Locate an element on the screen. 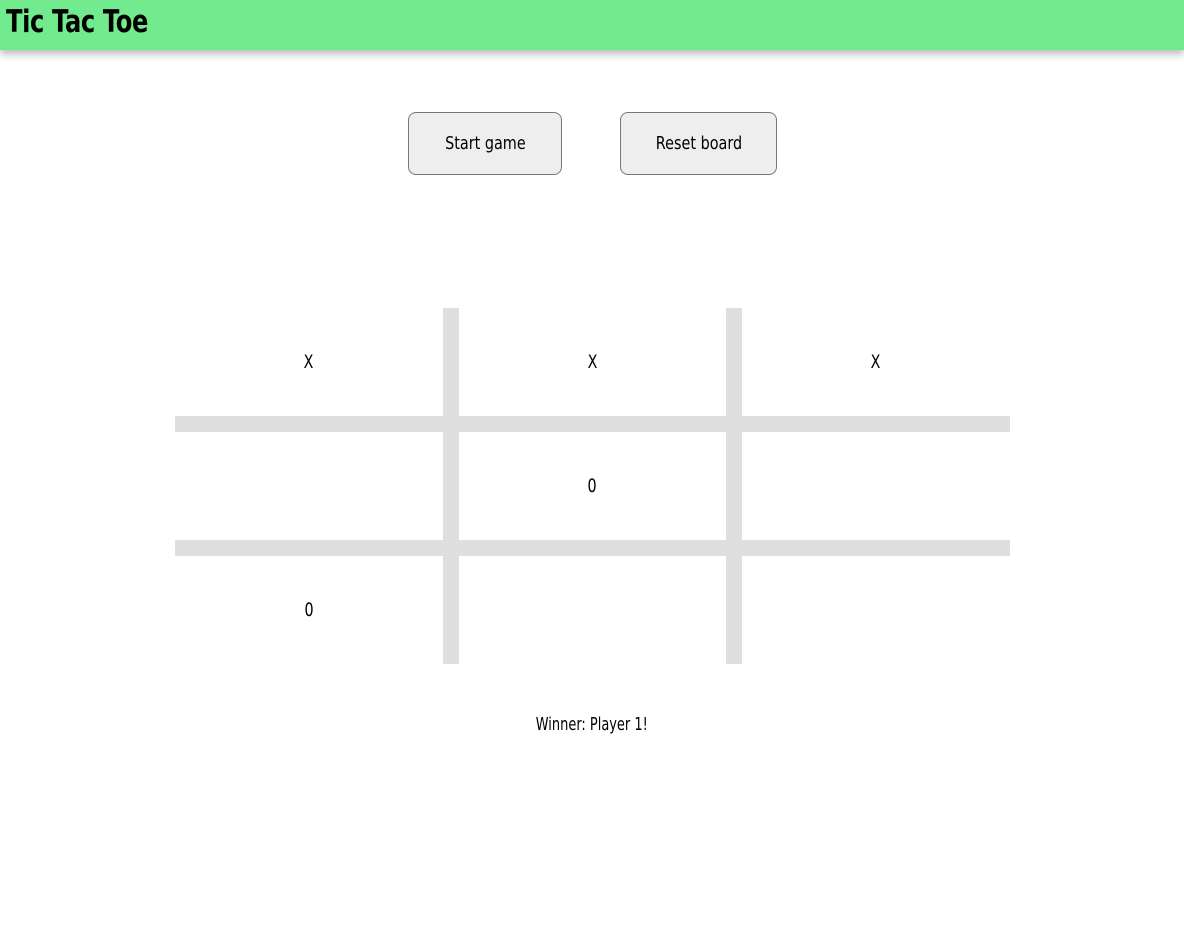  reset-board-label: Reset board is located at coordinates (698, 143).